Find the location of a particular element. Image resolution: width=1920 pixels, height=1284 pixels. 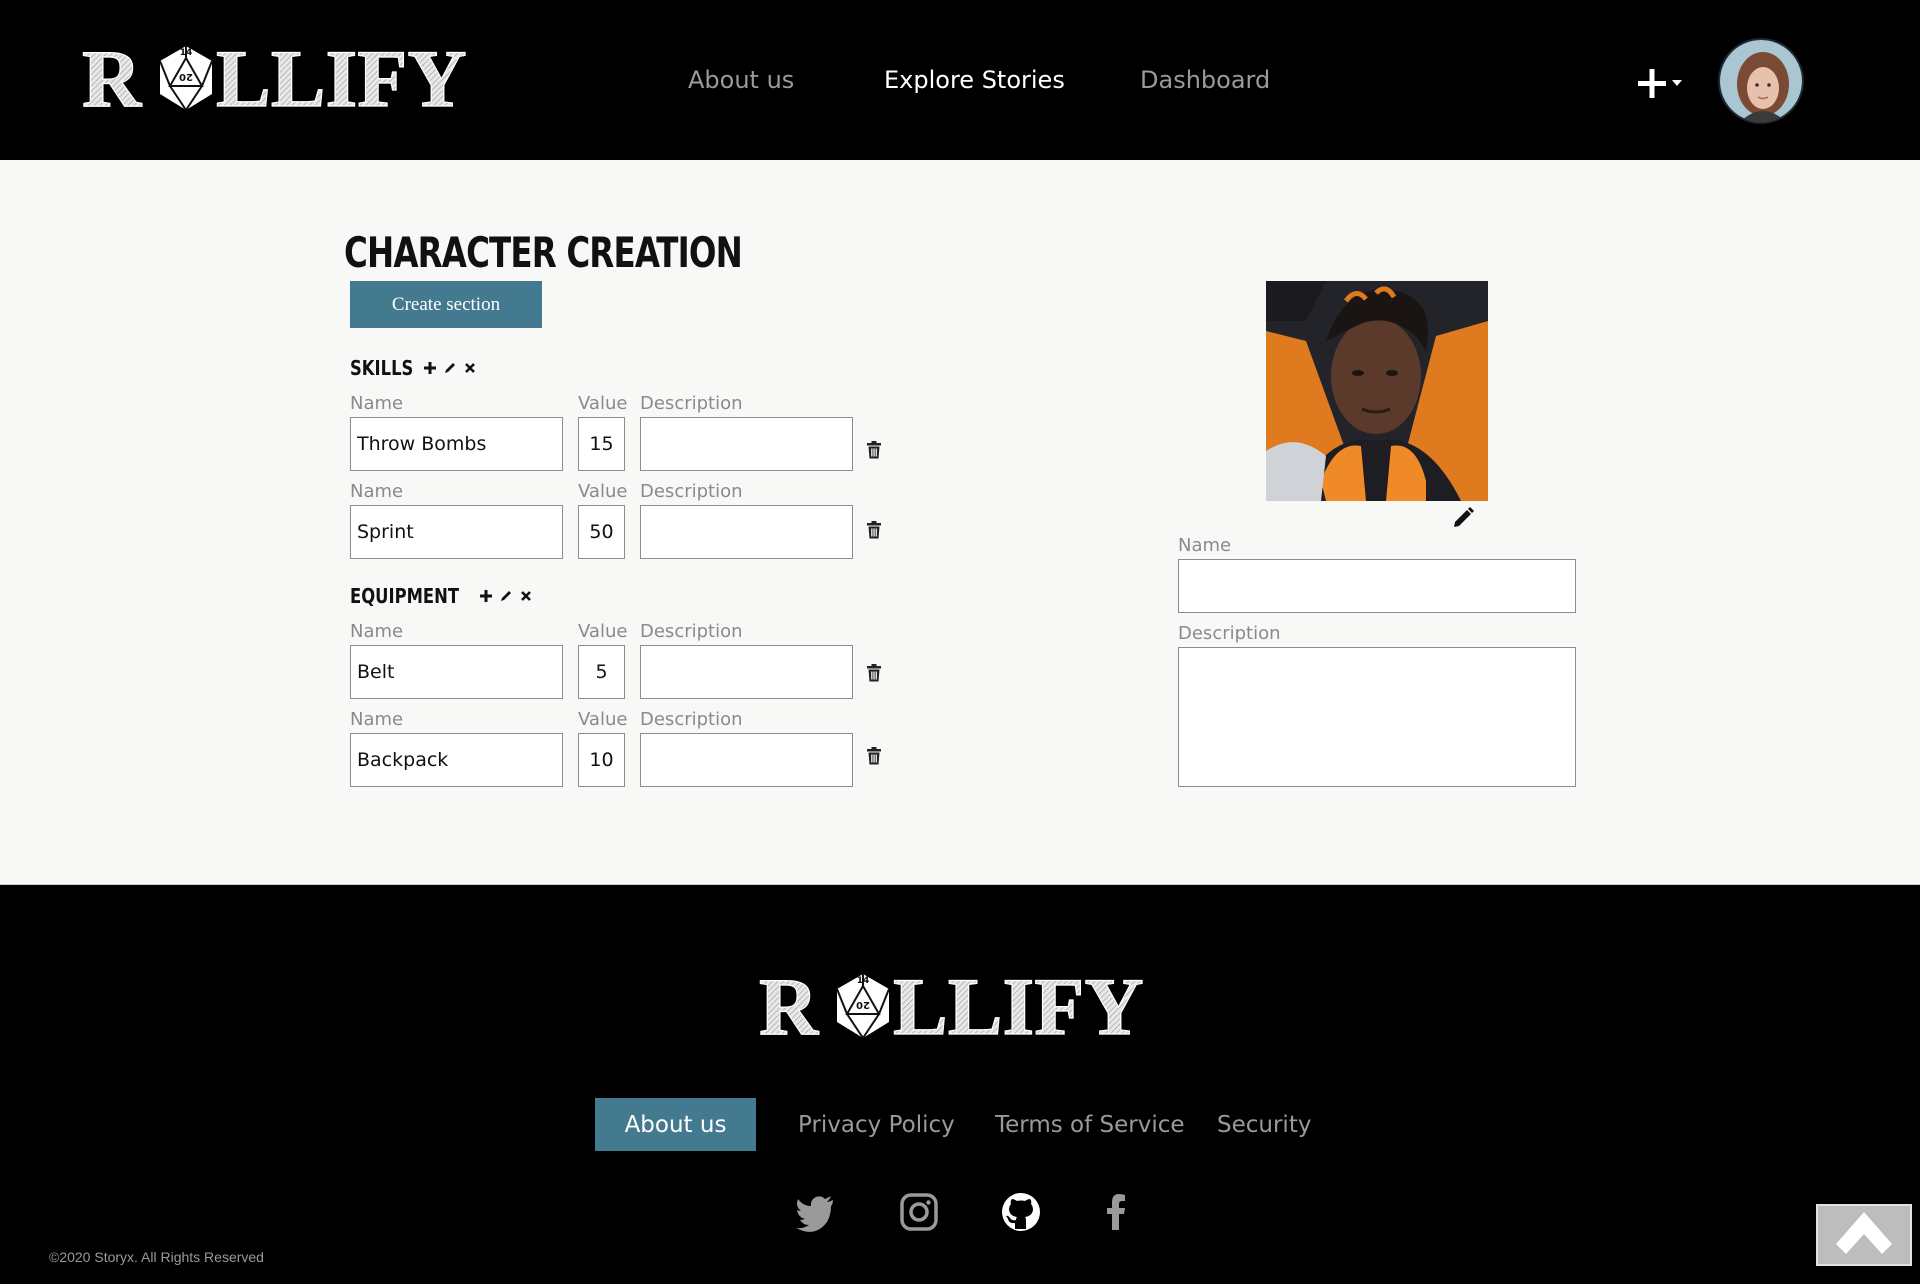

footer-security-link: Security is located at coordinates (1264, 1125).